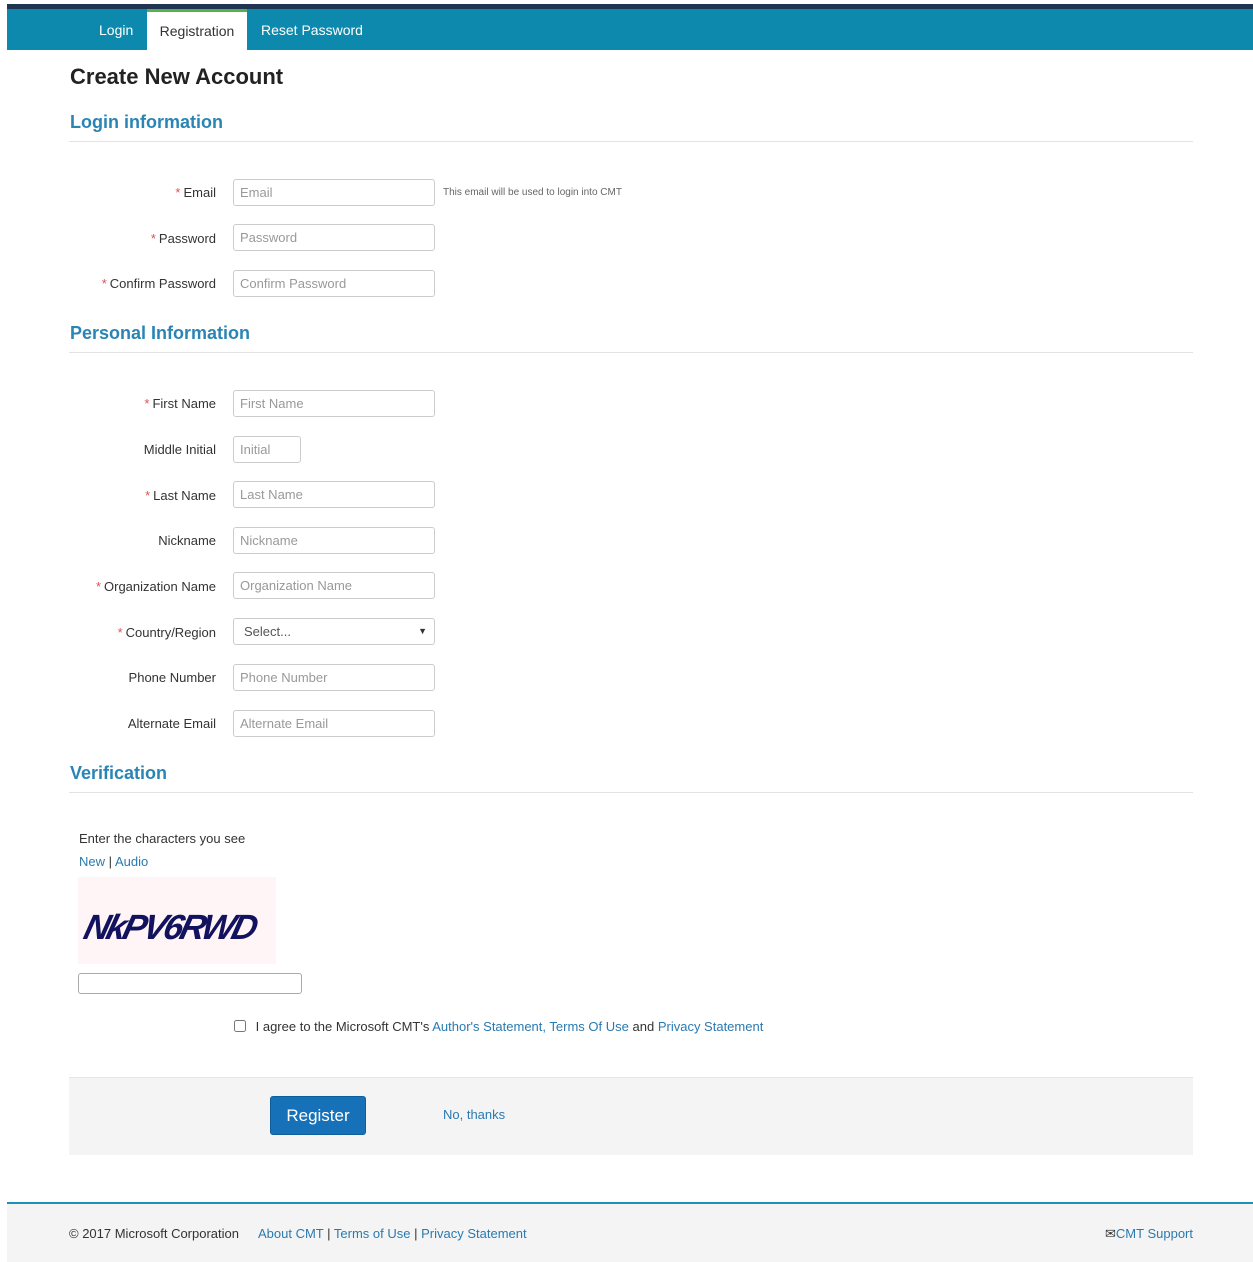 Image resolution: width=1253 pixels, height=1262 pixels. I want to click on captcha-image: NkPV6RWD, so click(177, 920).